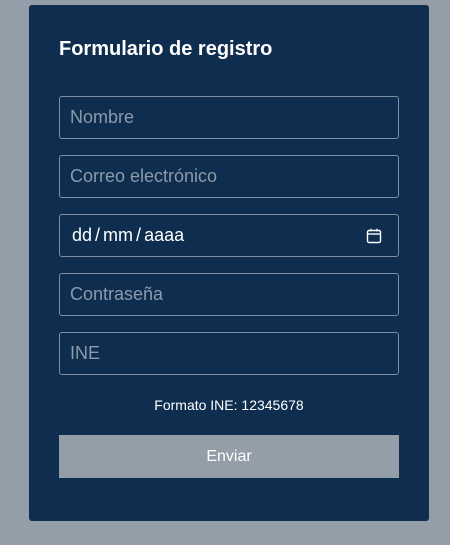 The width and height of the screenshot is (450, 545). Describe the element at coordinates (164, 235) in the screenshot. I see `date-year-segment: aaaa` at that location.